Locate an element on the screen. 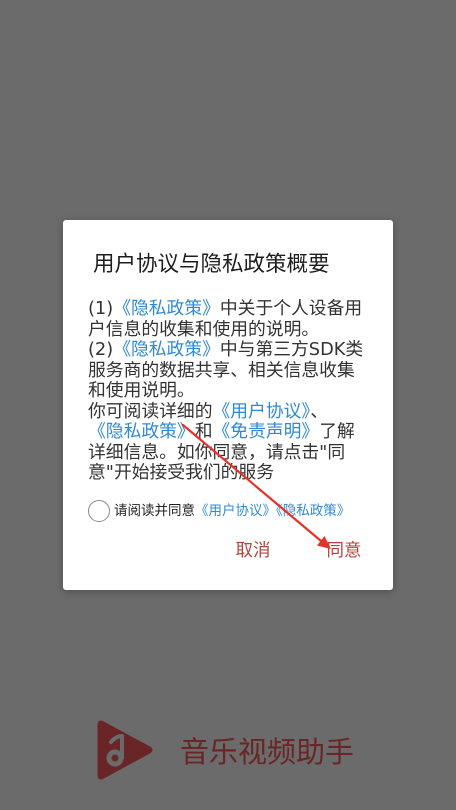  music-play-logo-icon is located at coordinates (125, 750).